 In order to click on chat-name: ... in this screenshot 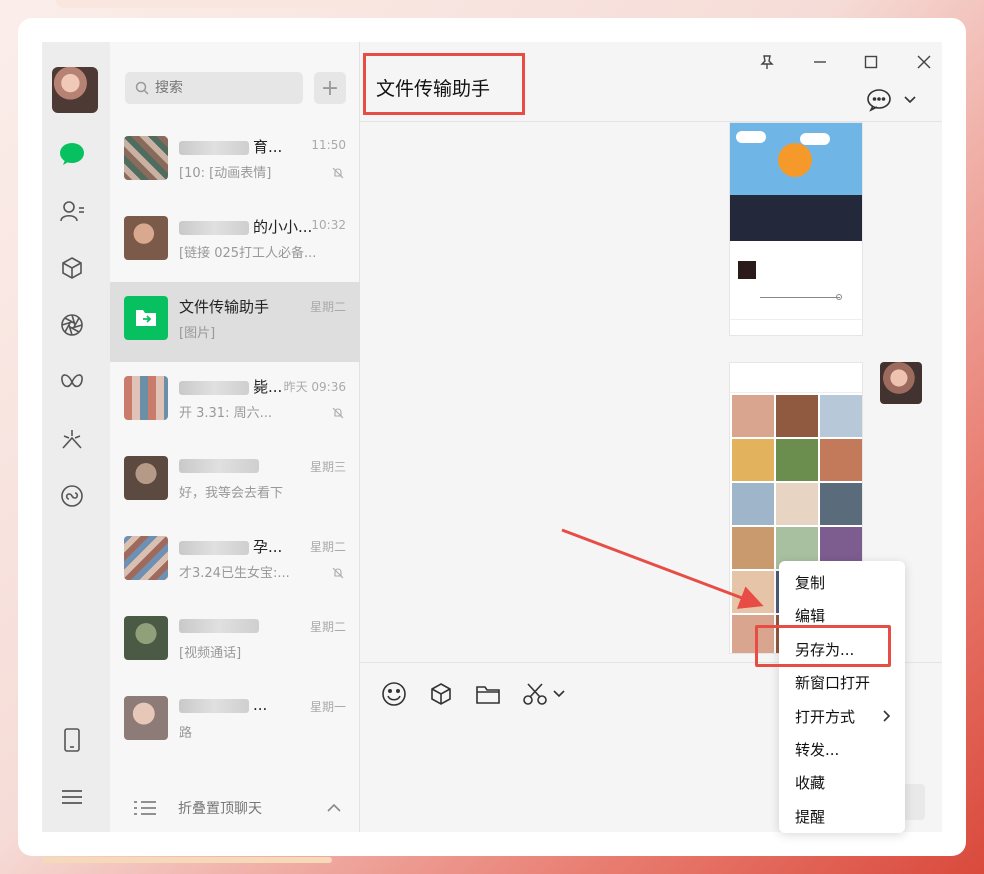, I will do `click(260, 705)`.